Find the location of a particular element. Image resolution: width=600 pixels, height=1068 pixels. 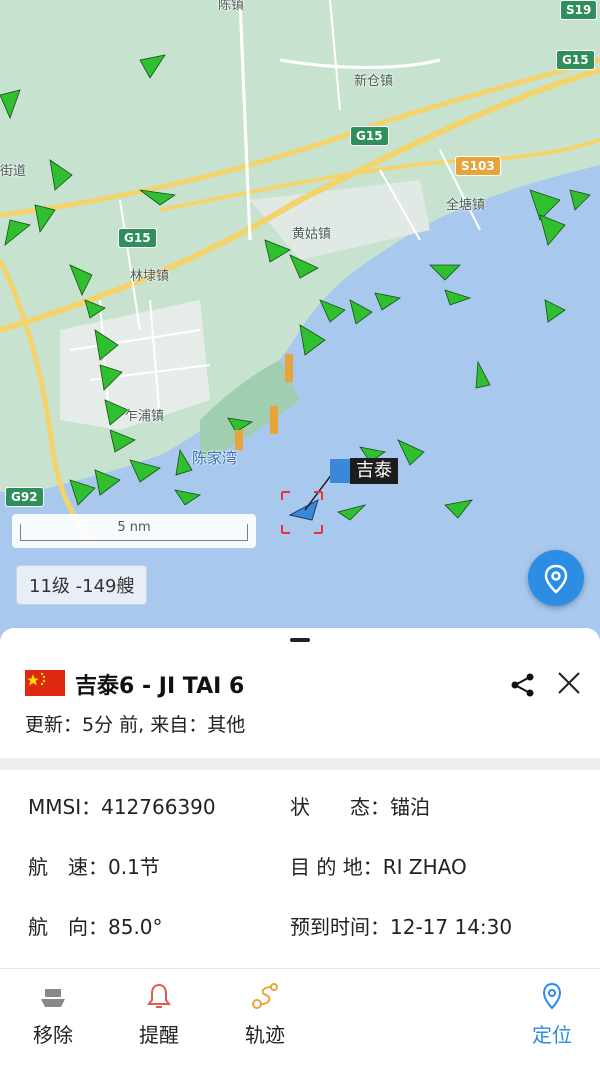

tab-alert: 提醒 is located at coordinates (159, 1018).